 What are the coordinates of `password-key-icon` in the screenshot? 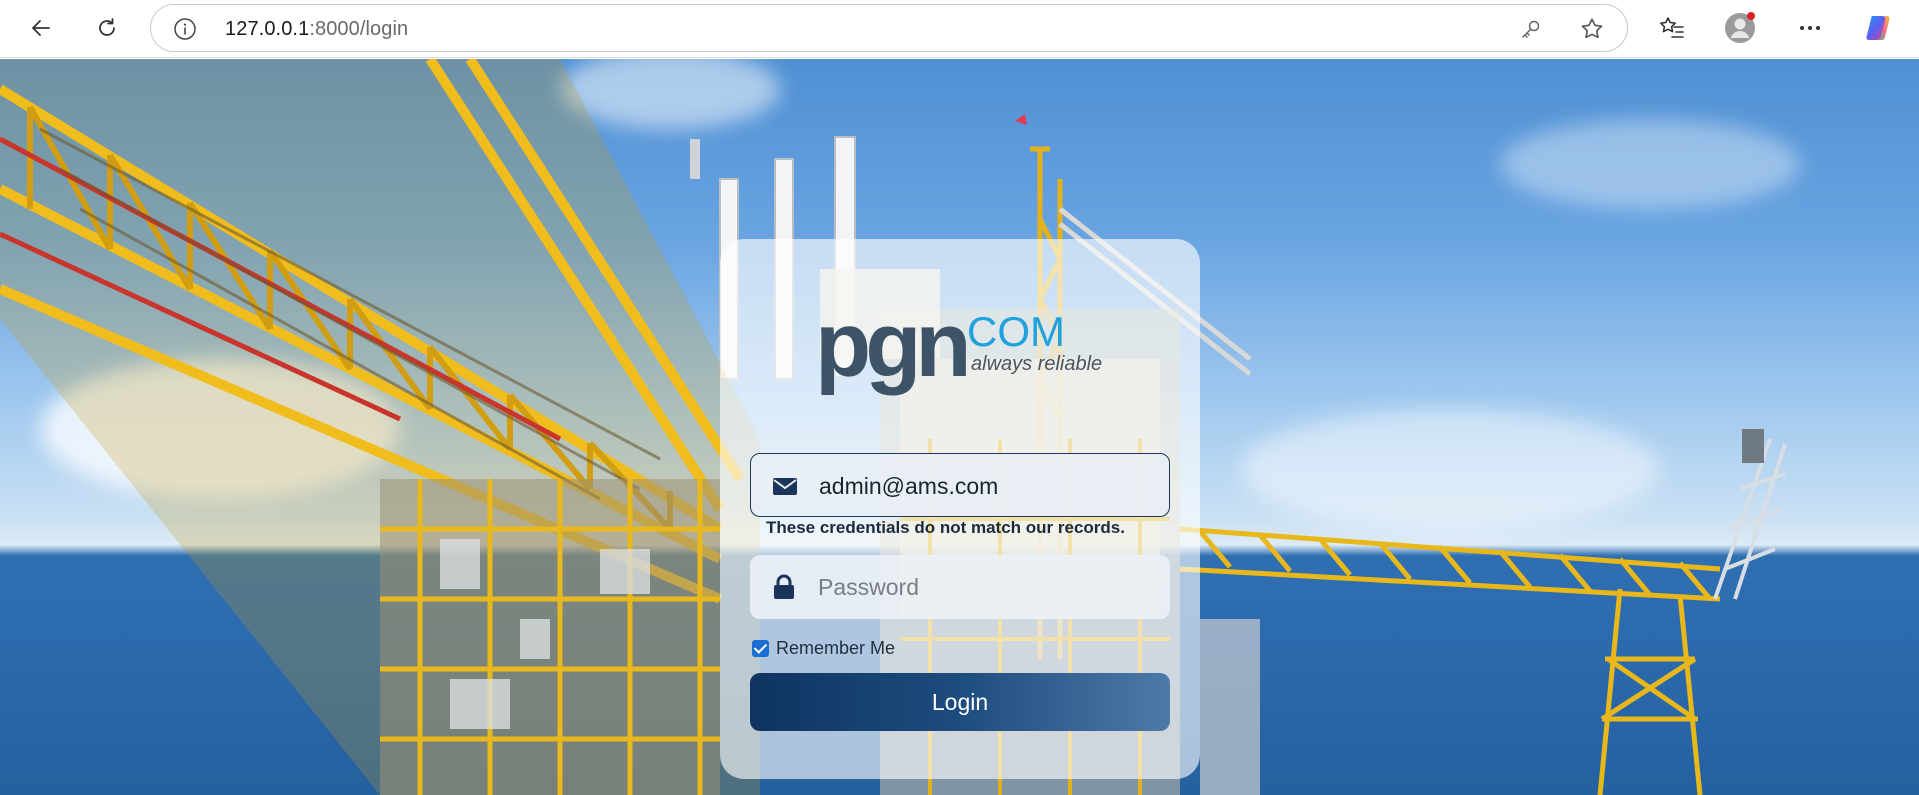 It's located at (1531, 29).